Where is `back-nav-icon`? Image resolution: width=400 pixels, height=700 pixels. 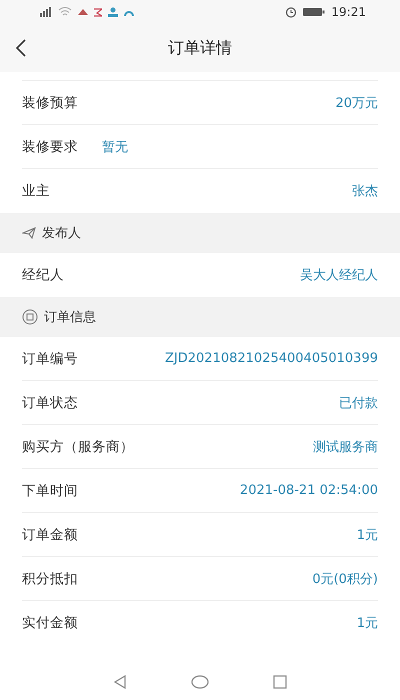 back-nav-icon is located at coordinates (120, 682).